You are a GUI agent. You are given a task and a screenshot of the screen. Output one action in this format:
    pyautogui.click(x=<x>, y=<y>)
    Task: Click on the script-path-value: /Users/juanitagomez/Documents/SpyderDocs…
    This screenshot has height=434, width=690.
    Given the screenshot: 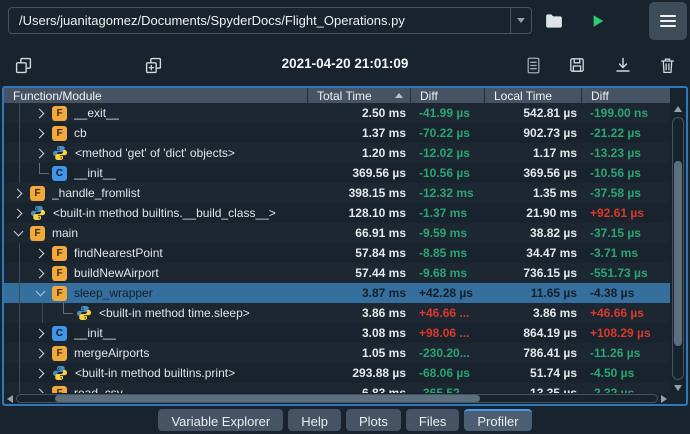 What is the action you would take?
    pyautogui.click(x=259, y=20)
    